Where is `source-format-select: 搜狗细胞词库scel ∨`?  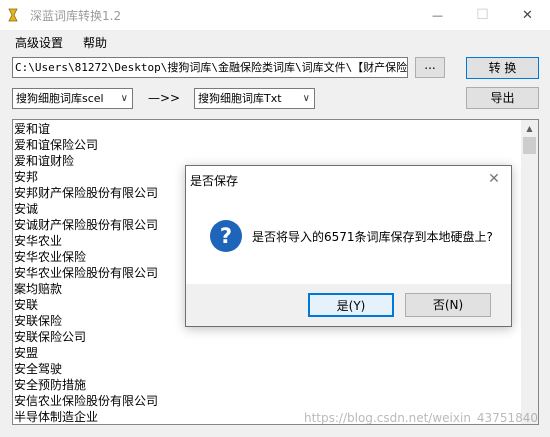 source-format-select: 搜狗细胞词库scel ∨ is located at coordinates (72, 98).